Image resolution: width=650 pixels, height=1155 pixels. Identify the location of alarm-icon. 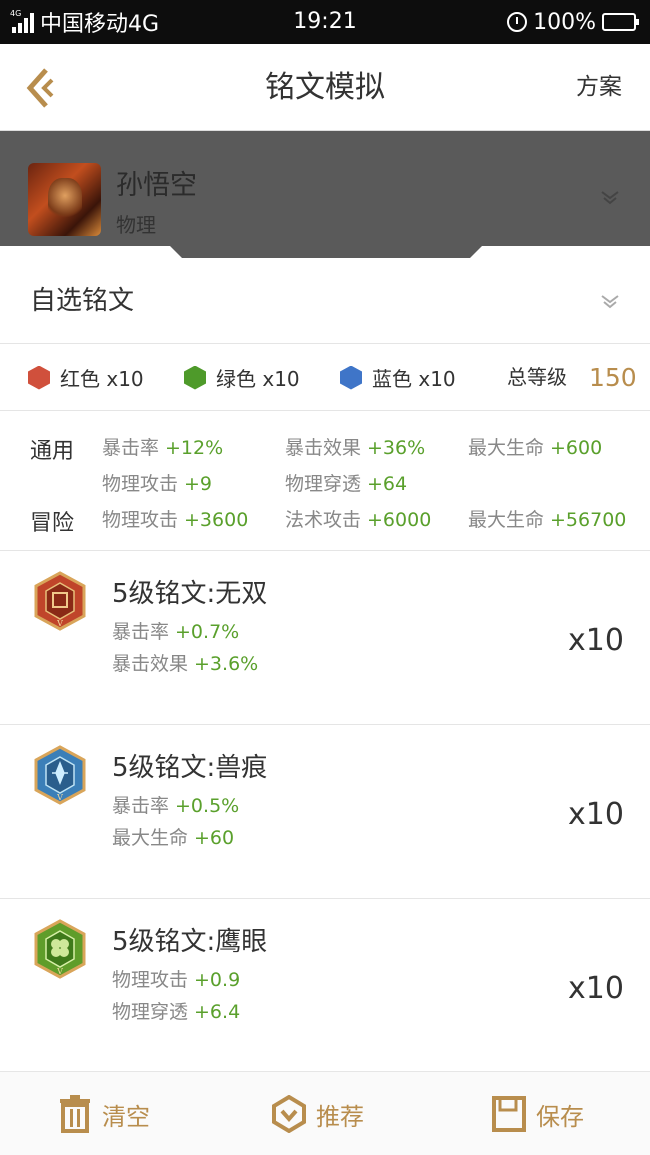
(517, 22).